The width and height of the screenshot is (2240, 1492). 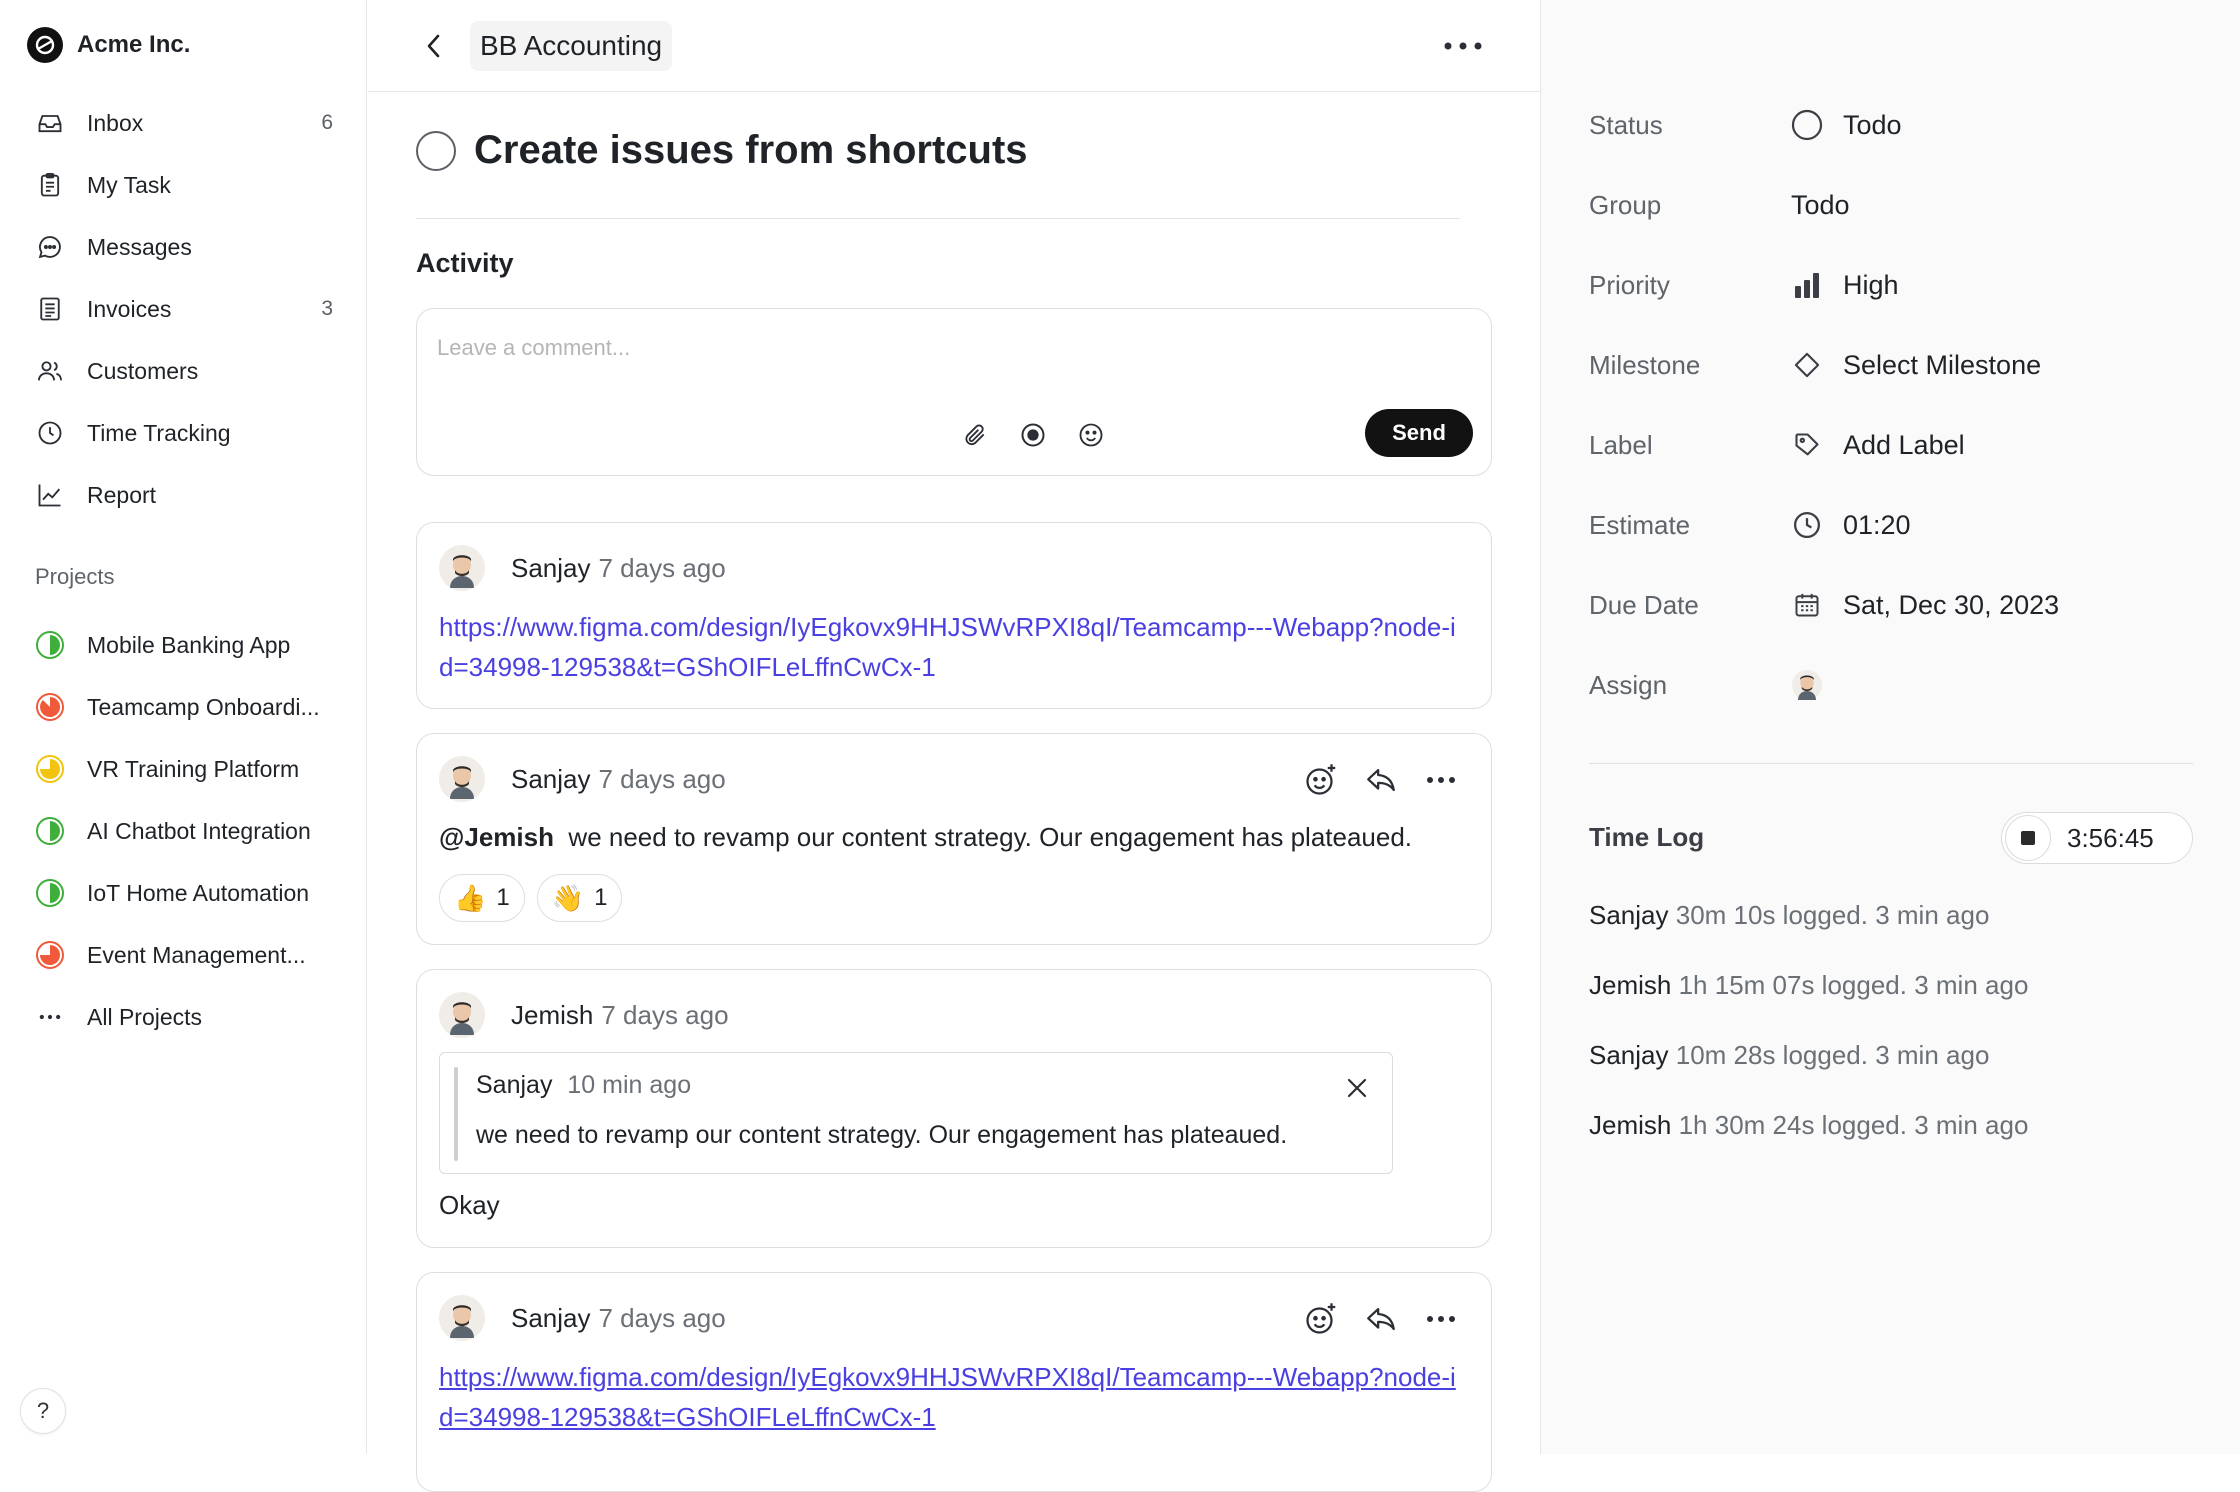 I want to click on stop-timer-button, so click(x=2028, y=838).